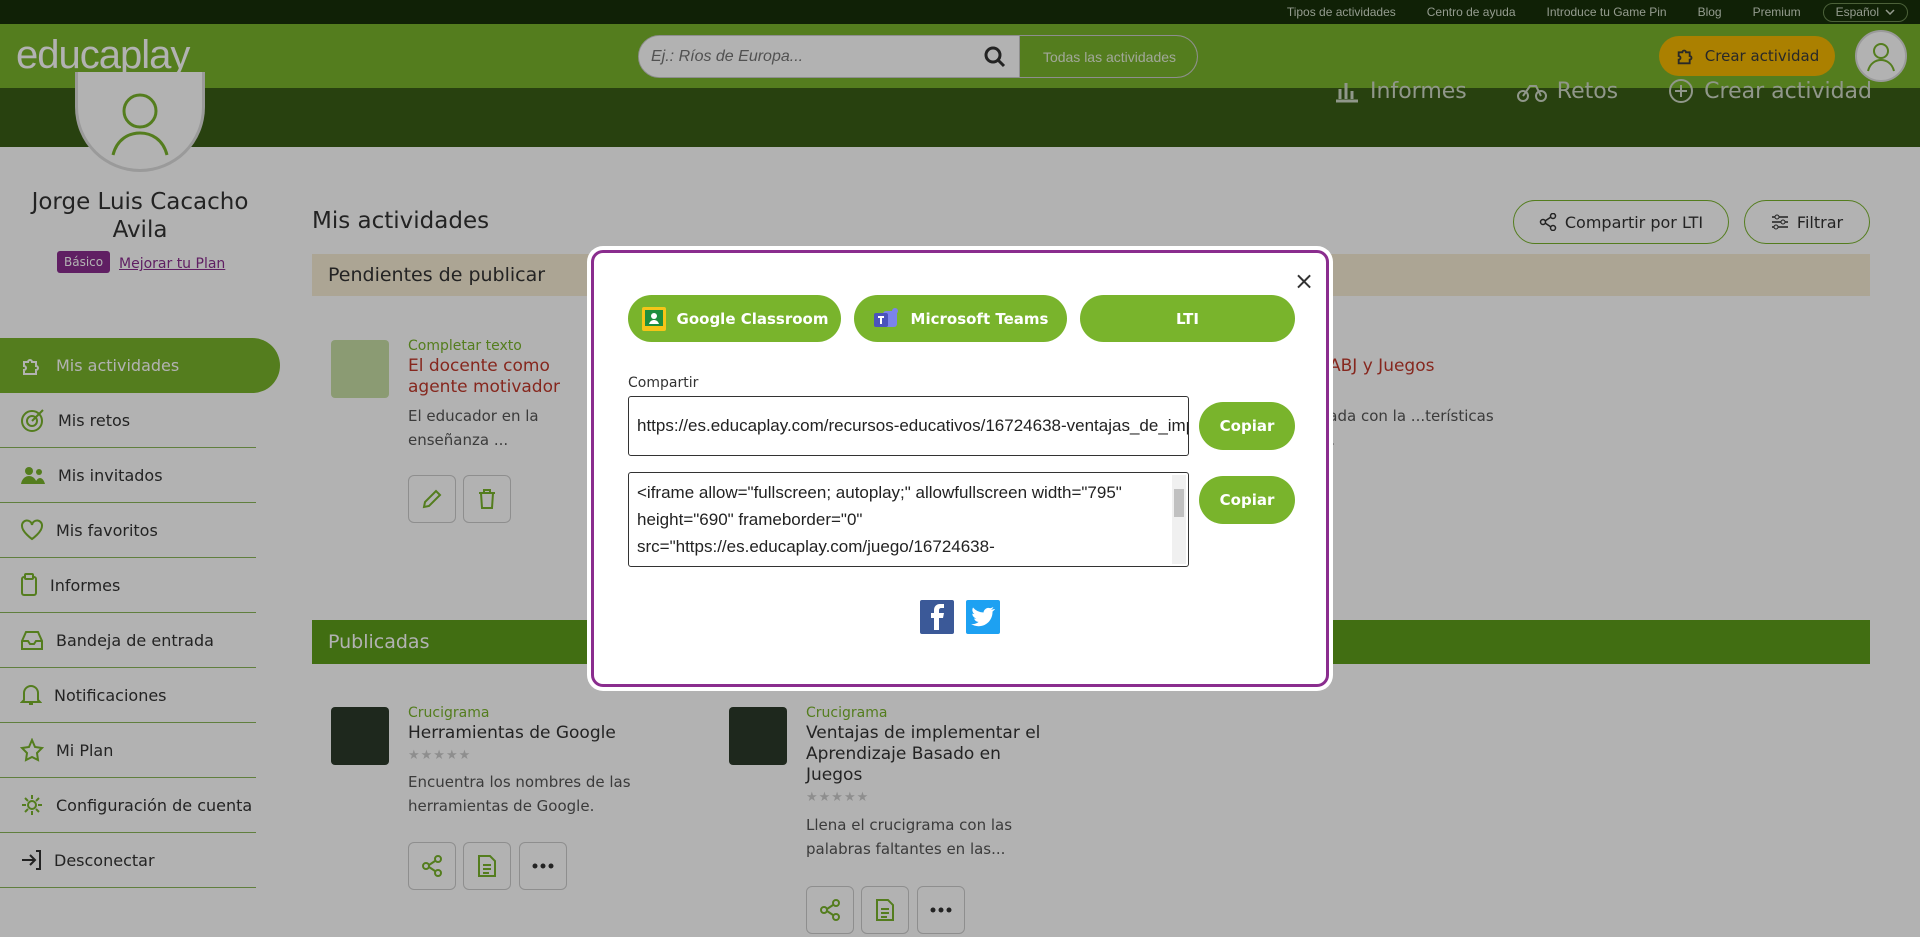  I want to click on twitter-bird-glyph, so click(983, 617).